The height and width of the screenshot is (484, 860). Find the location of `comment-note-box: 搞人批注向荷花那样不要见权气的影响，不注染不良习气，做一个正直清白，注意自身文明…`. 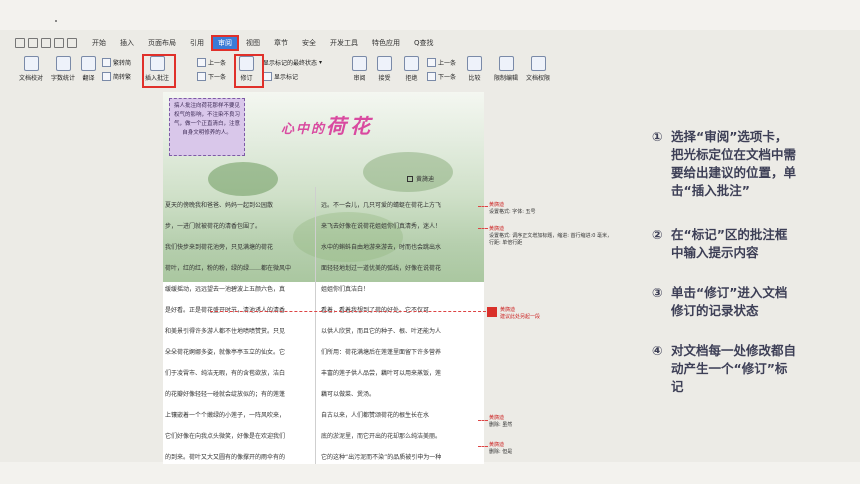

comment-note-box: 搞人批注向荷花那样不要见权气的影响，不注染不良习气，做一个正直清白，注意自身文明… is located at coordinates (207, 127).